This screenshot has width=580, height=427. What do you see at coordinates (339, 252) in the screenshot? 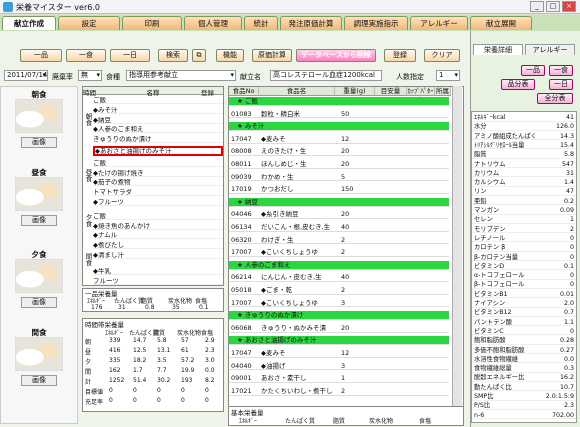
I see `food-row: 17007 ◆こいくちしょうゆ 2` at bounding box center [339, 252].